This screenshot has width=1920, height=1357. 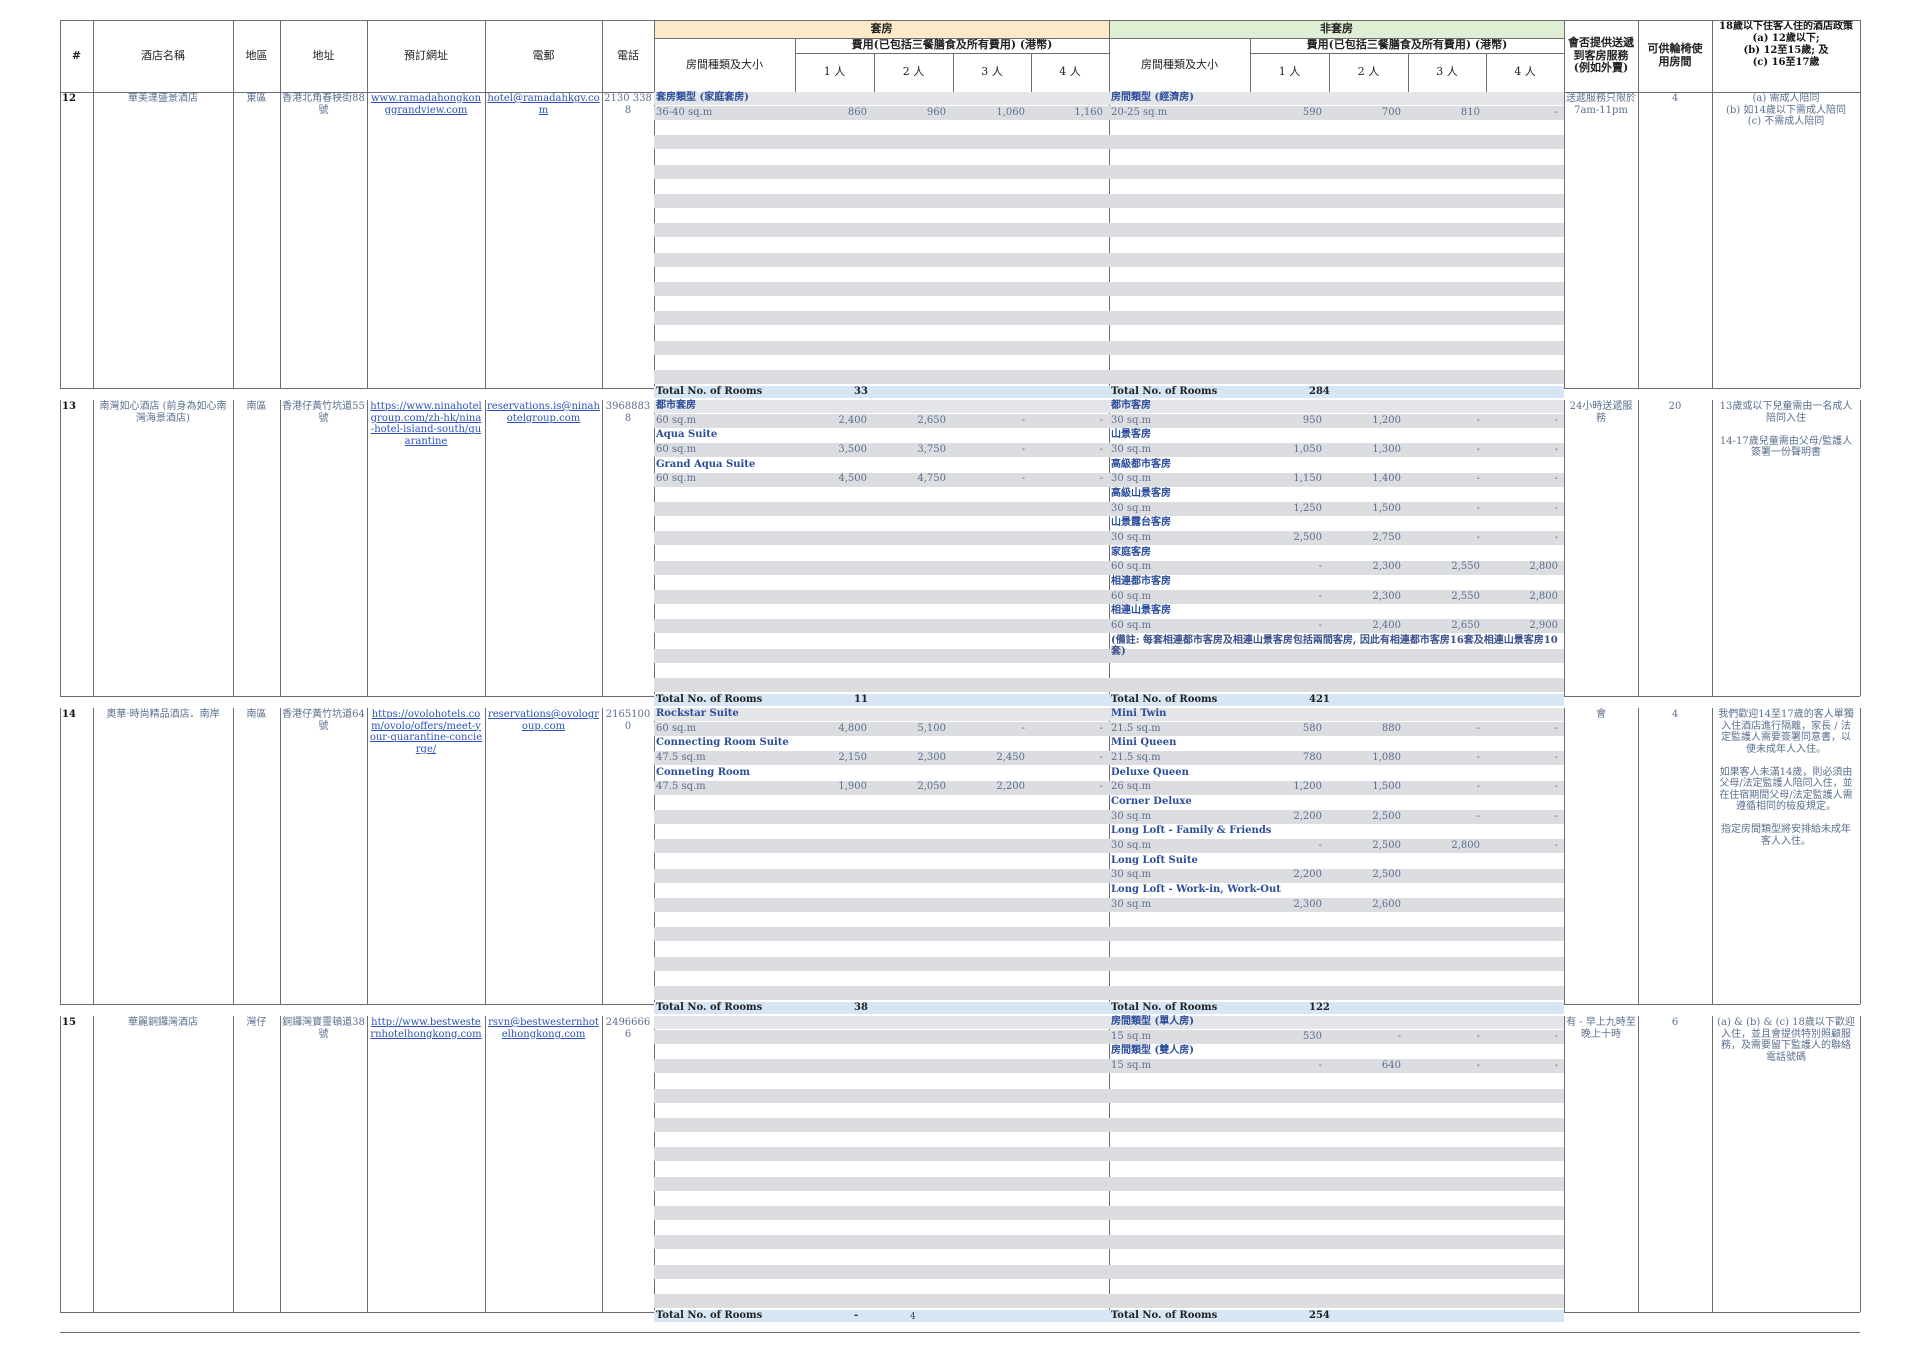 What do you see at coordinates (931, 728) in the screenshot?
I see `suite-price-p2: 5,100` at bounding box center [931, 728].